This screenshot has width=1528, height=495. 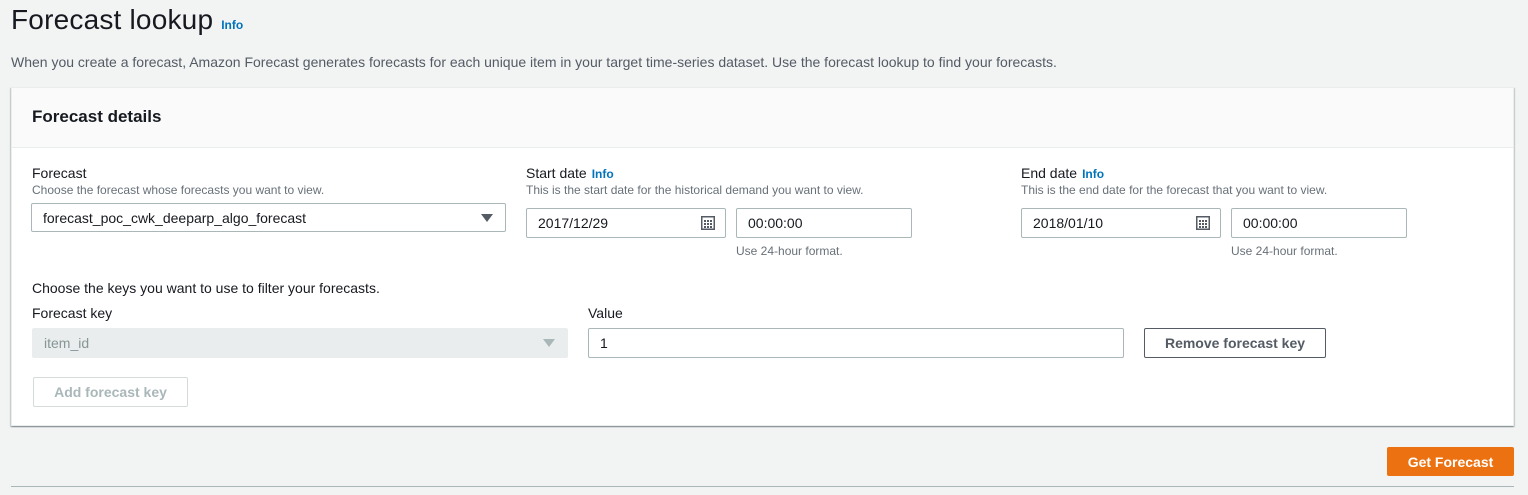 What do you see at coordinates (97, 116) in the screenshot?
I see `panel-title: Forecast details` at bounding box center [97, 116].